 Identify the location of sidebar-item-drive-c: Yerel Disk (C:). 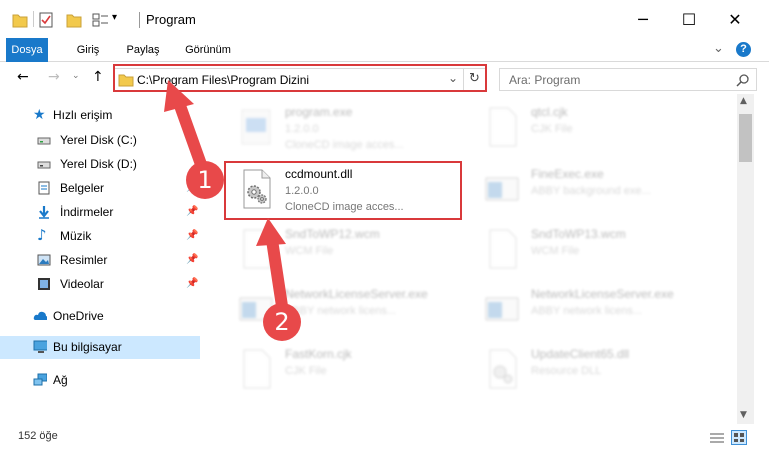
(100, 140).